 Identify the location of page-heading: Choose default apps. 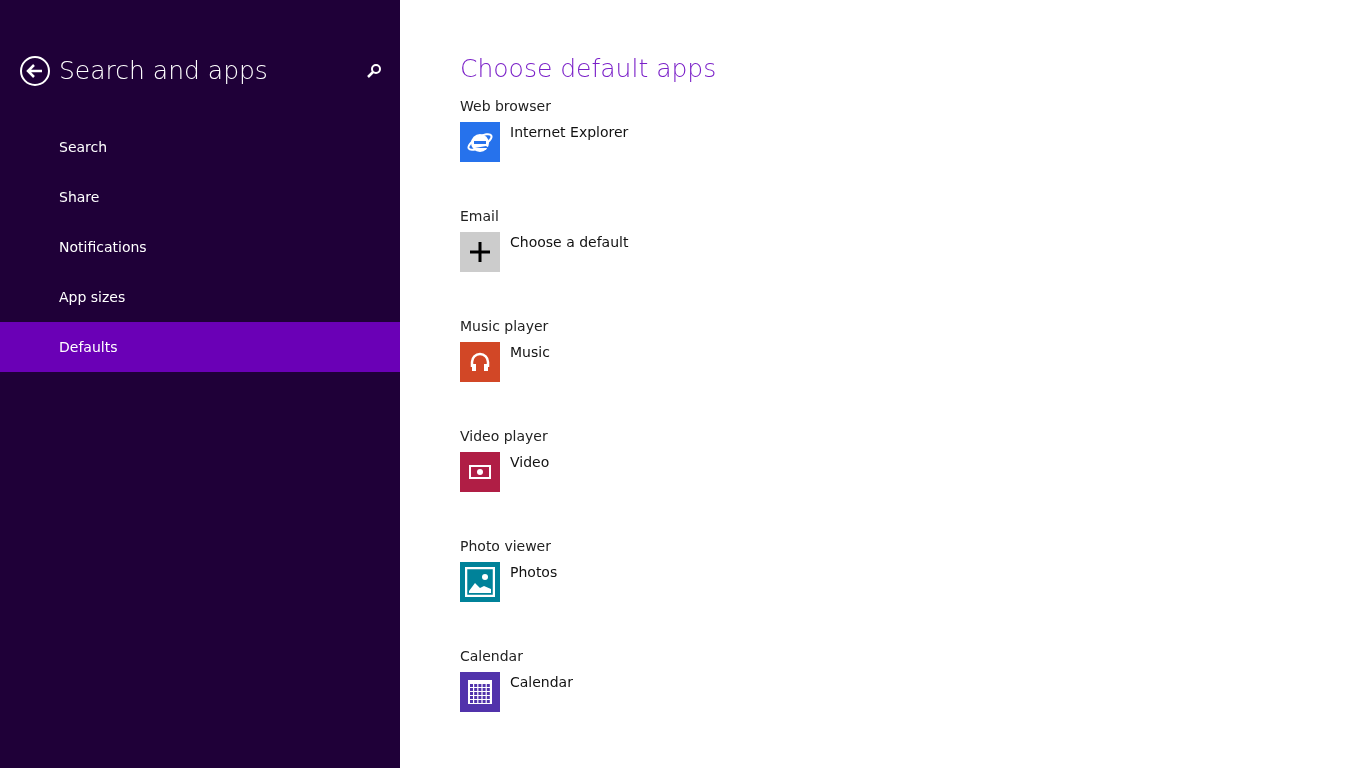
(588, 68).